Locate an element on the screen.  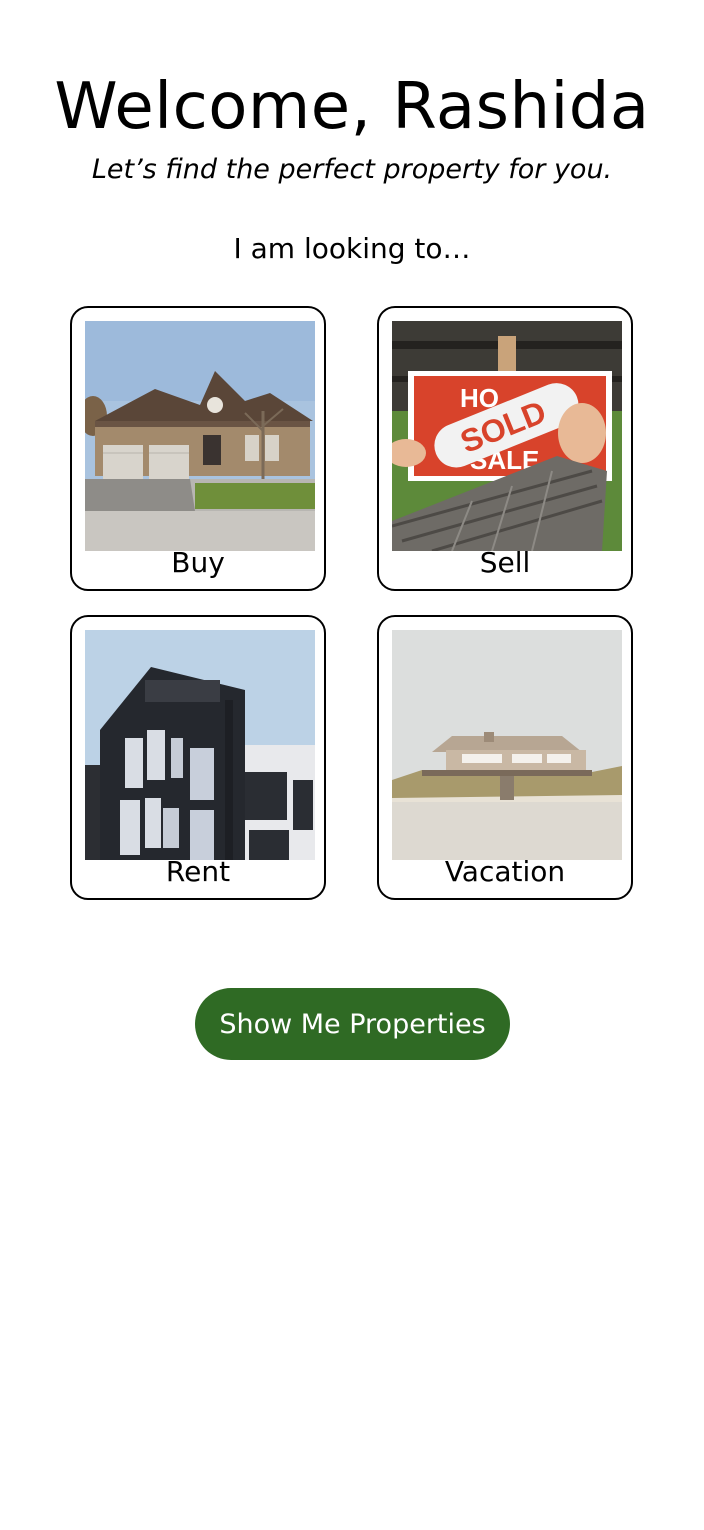
vacation-house-image is located at coordinates (507, 745).